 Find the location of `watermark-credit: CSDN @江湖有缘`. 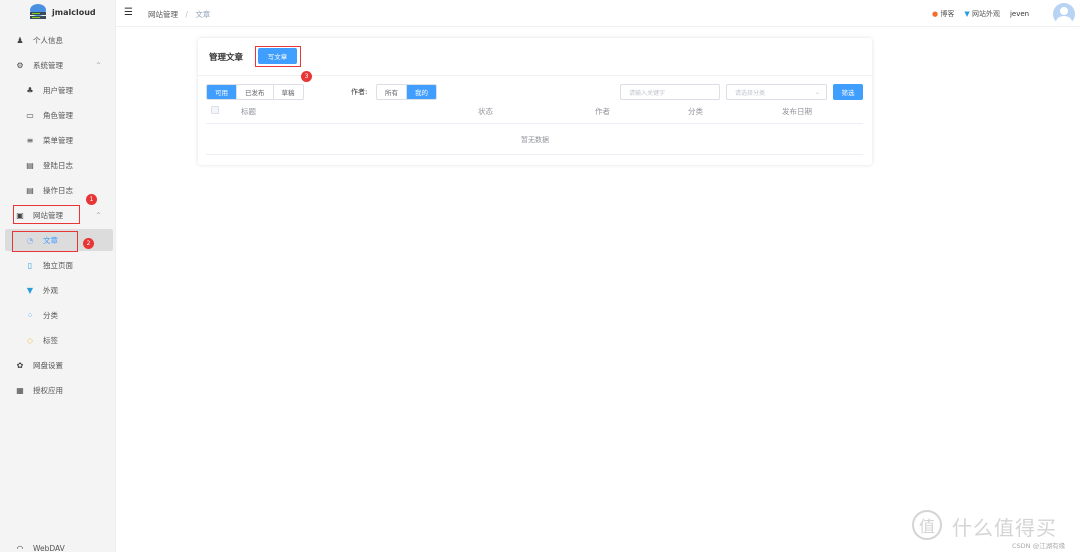

watermark-credit: CSDN @江湖有缘 is located at coordinates (1039, 546).